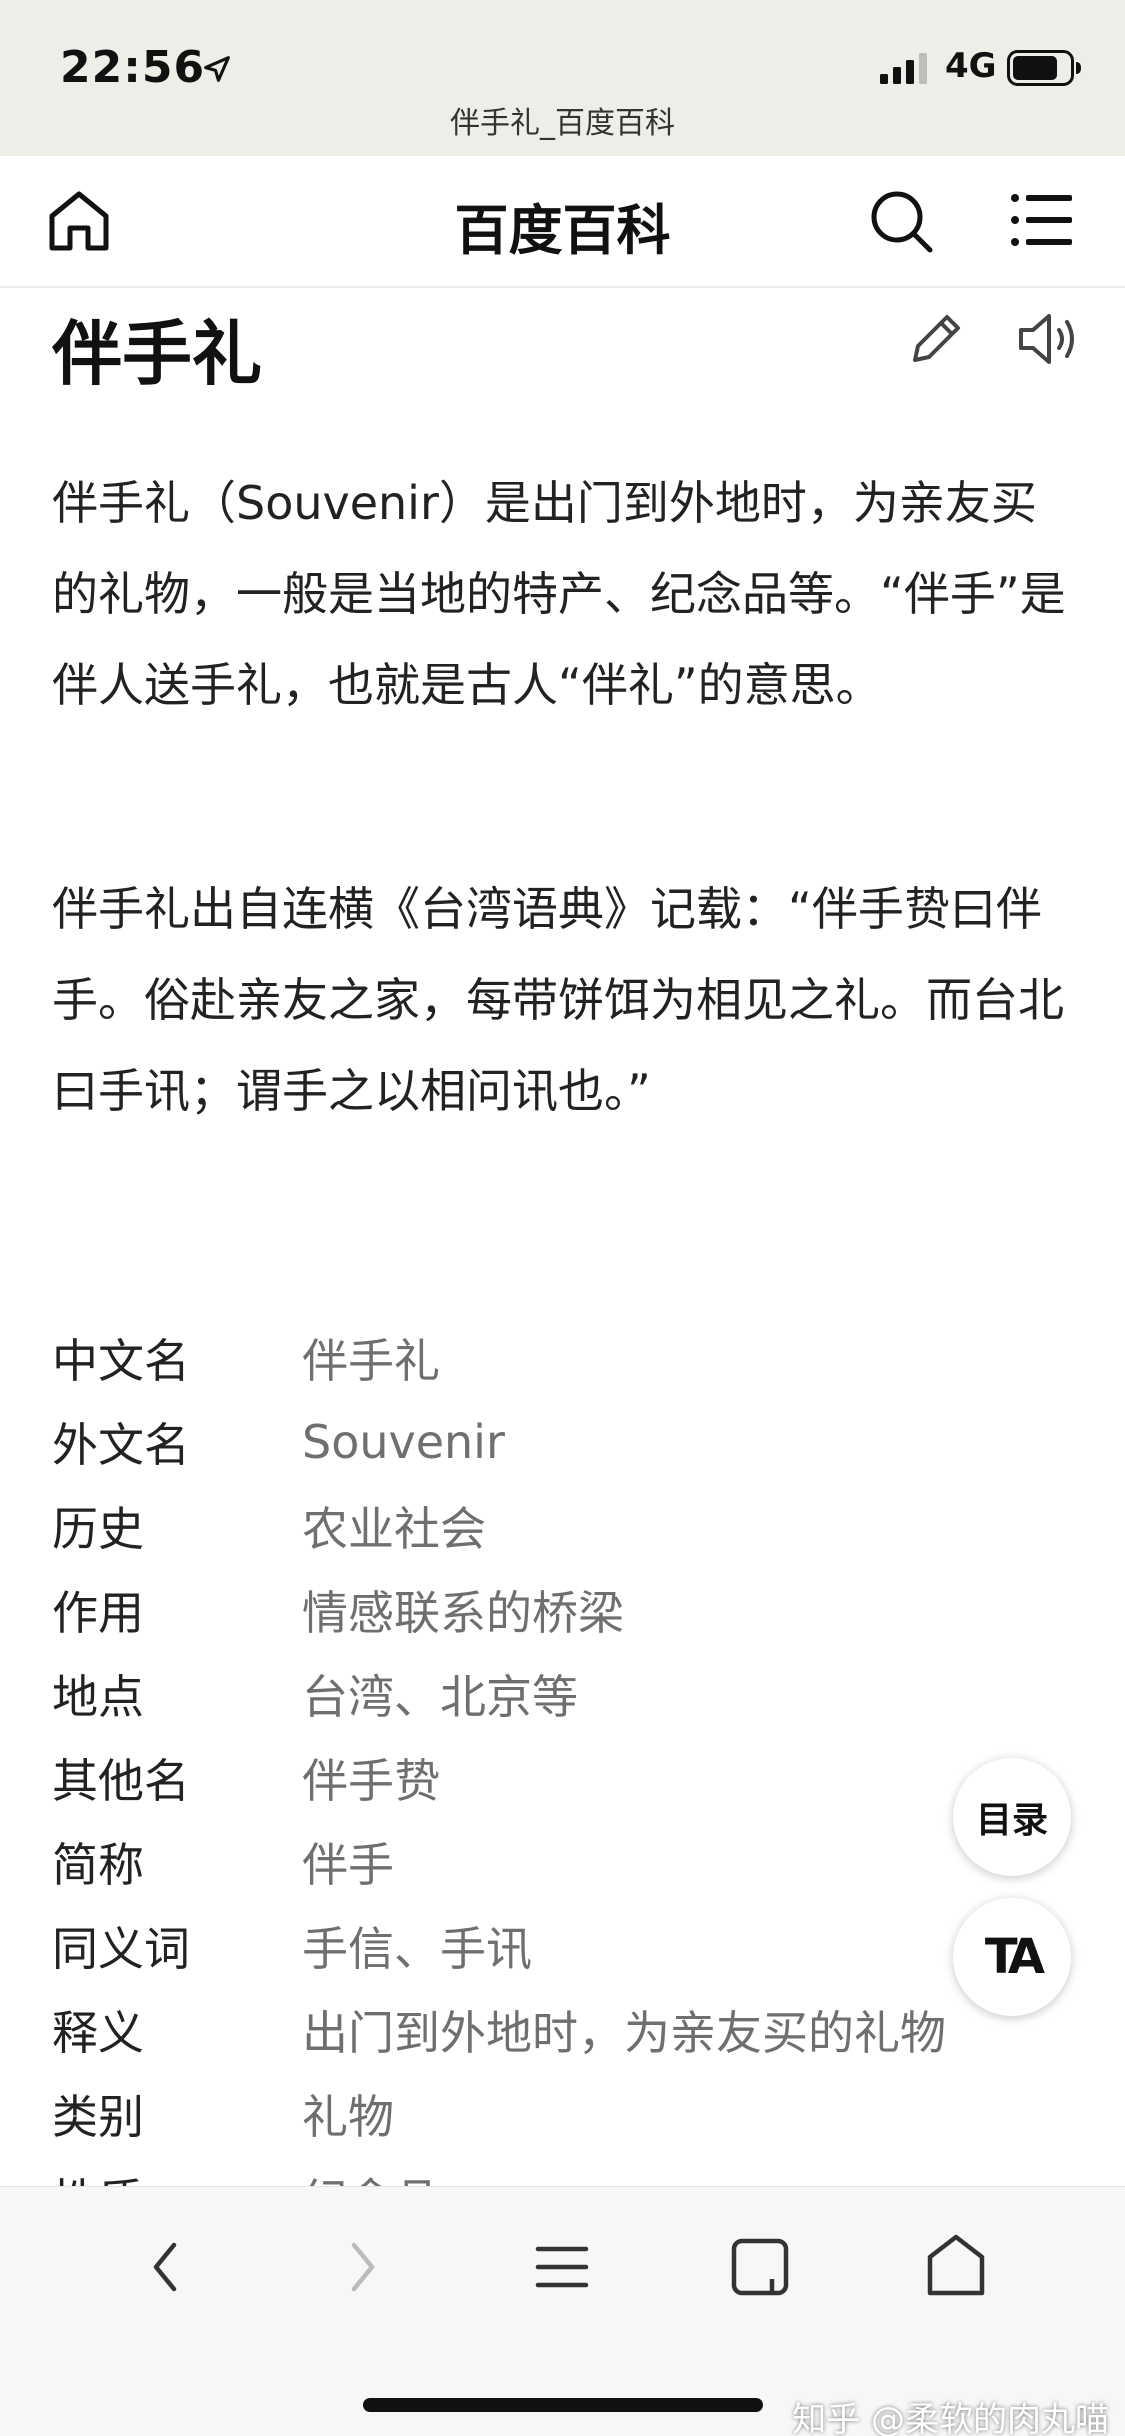  Describe the element at coordinates (166, 2267) in the screenshot. I see `back-icon` at that location.